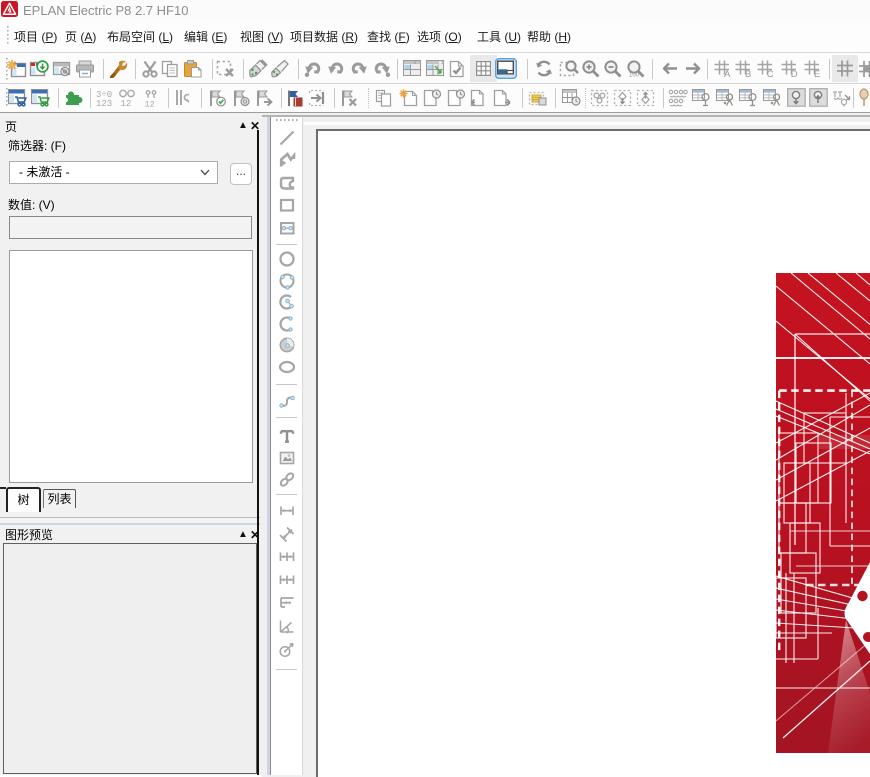 This screenshot has width=870, height=777. I want to click on svg-text: D, so click(793, 73).